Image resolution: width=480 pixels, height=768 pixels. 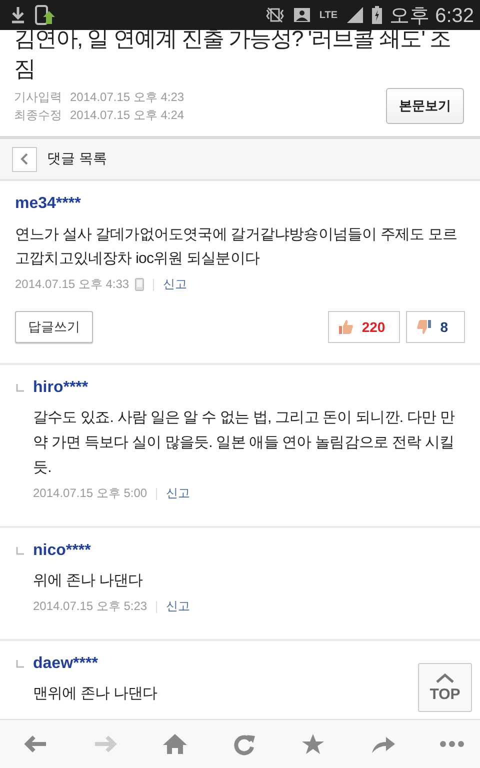 I want to click on comment-list-title: 댓글 목록, so click(x=77, y=159).